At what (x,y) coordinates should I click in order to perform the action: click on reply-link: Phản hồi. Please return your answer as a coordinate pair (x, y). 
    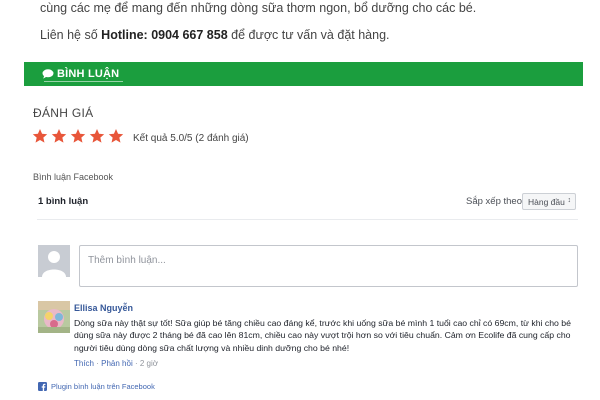
    Looking at the image, I should click on (117, 363).